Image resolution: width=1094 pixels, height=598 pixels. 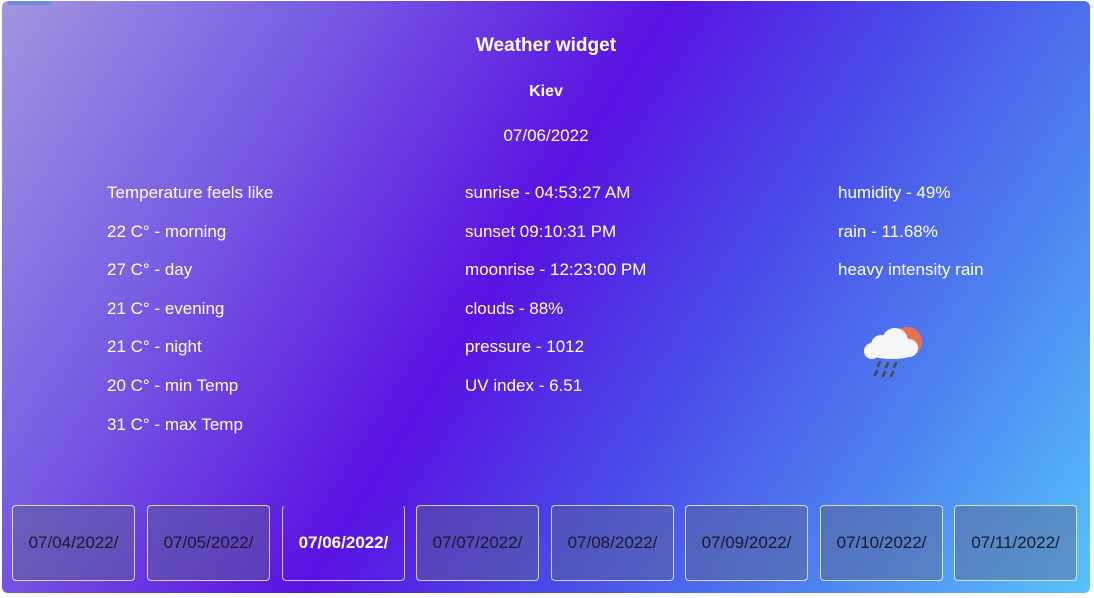 What do you see at coordinates (556, 270) in the screenshot?
I see `moonrise-time: moonrise - 12:23:00 PM` at bounding box center [556, 270].